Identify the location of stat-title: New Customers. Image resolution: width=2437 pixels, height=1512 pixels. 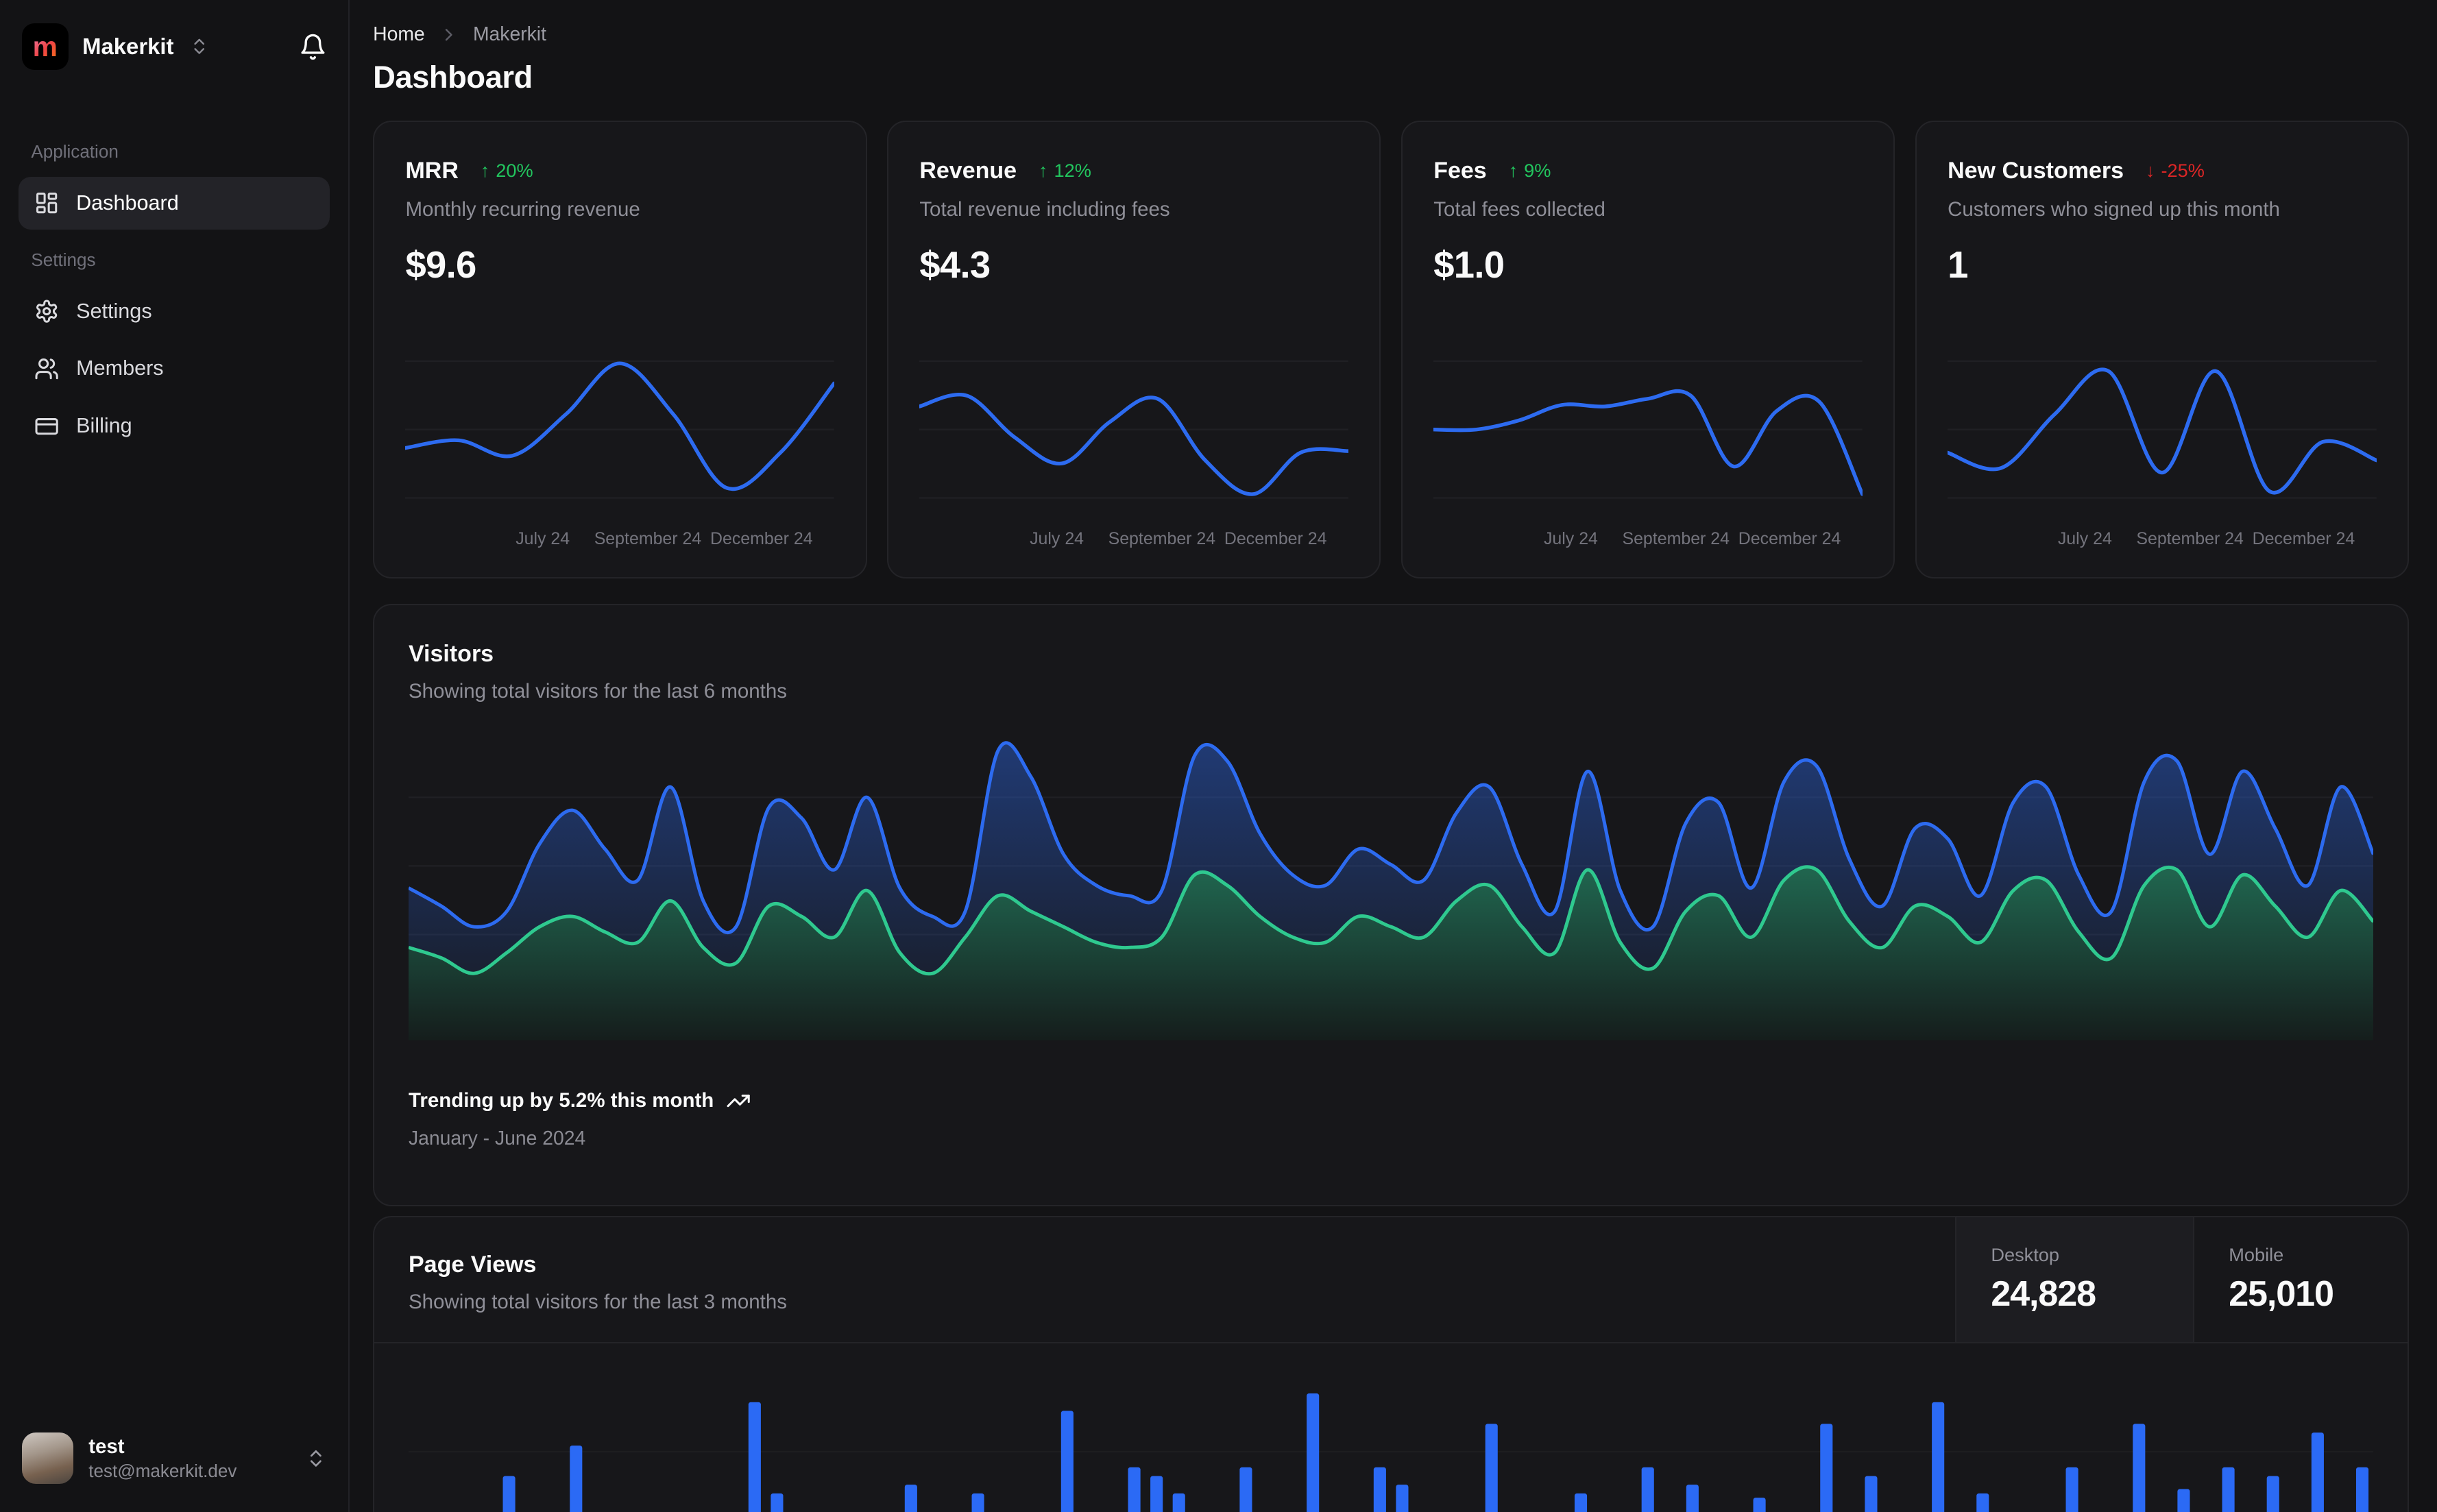
(2036, 171).